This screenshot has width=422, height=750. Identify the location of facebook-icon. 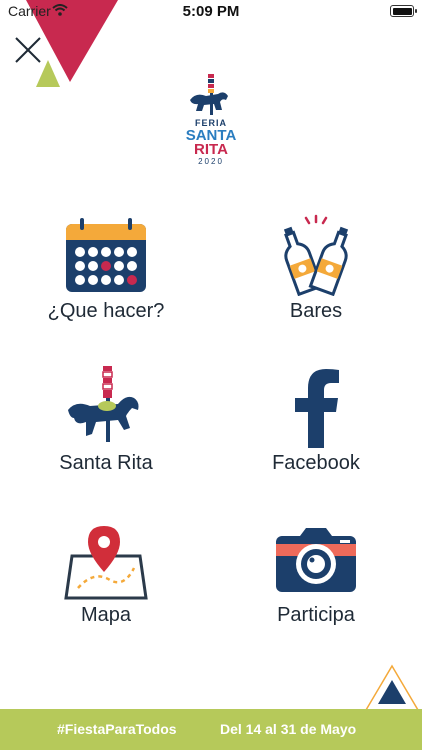
(317, 408).